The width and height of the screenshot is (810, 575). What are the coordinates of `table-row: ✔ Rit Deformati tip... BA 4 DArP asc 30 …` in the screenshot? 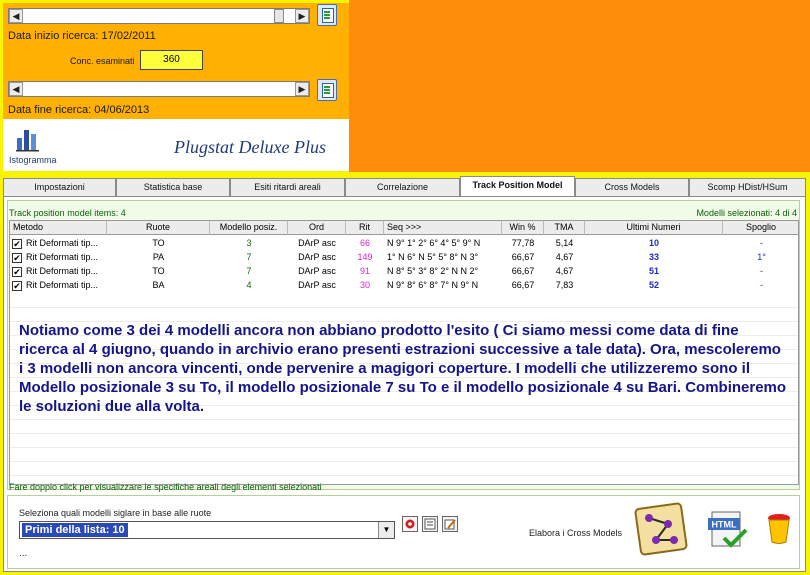 It's located at (404, 286).